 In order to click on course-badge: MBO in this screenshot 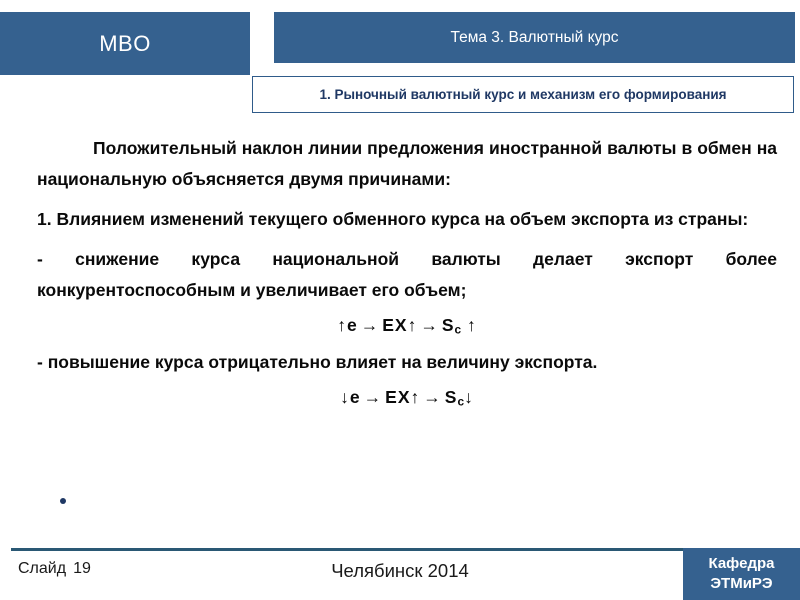, I will do `click(125, 43)`.